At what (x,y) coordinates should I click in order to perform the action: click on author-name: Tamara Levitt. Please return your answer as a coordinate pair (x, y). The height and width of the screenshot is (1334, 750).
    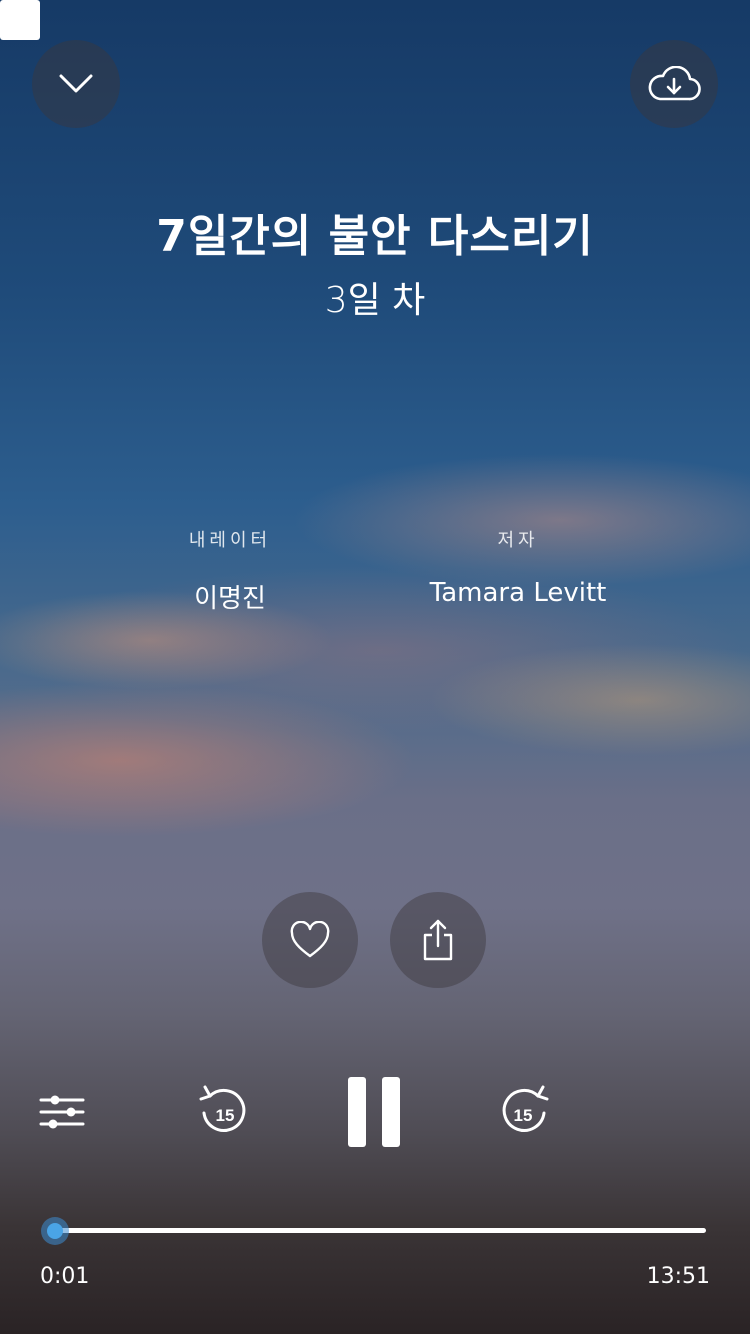
    Looking at the image, I should click on (518, 593).